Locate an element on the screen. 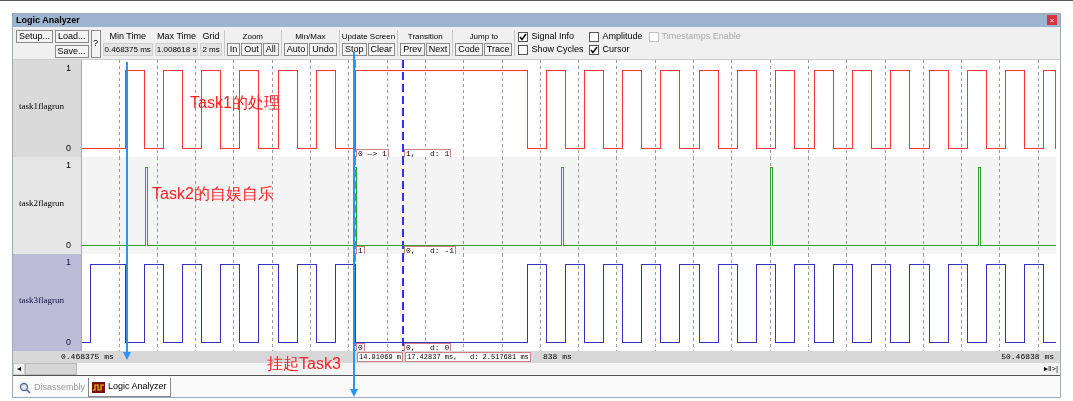 Image resolution: width=1073 pixels, height=401 pixels. checkbox-label: Cursor is located at coordinates (616, 49).